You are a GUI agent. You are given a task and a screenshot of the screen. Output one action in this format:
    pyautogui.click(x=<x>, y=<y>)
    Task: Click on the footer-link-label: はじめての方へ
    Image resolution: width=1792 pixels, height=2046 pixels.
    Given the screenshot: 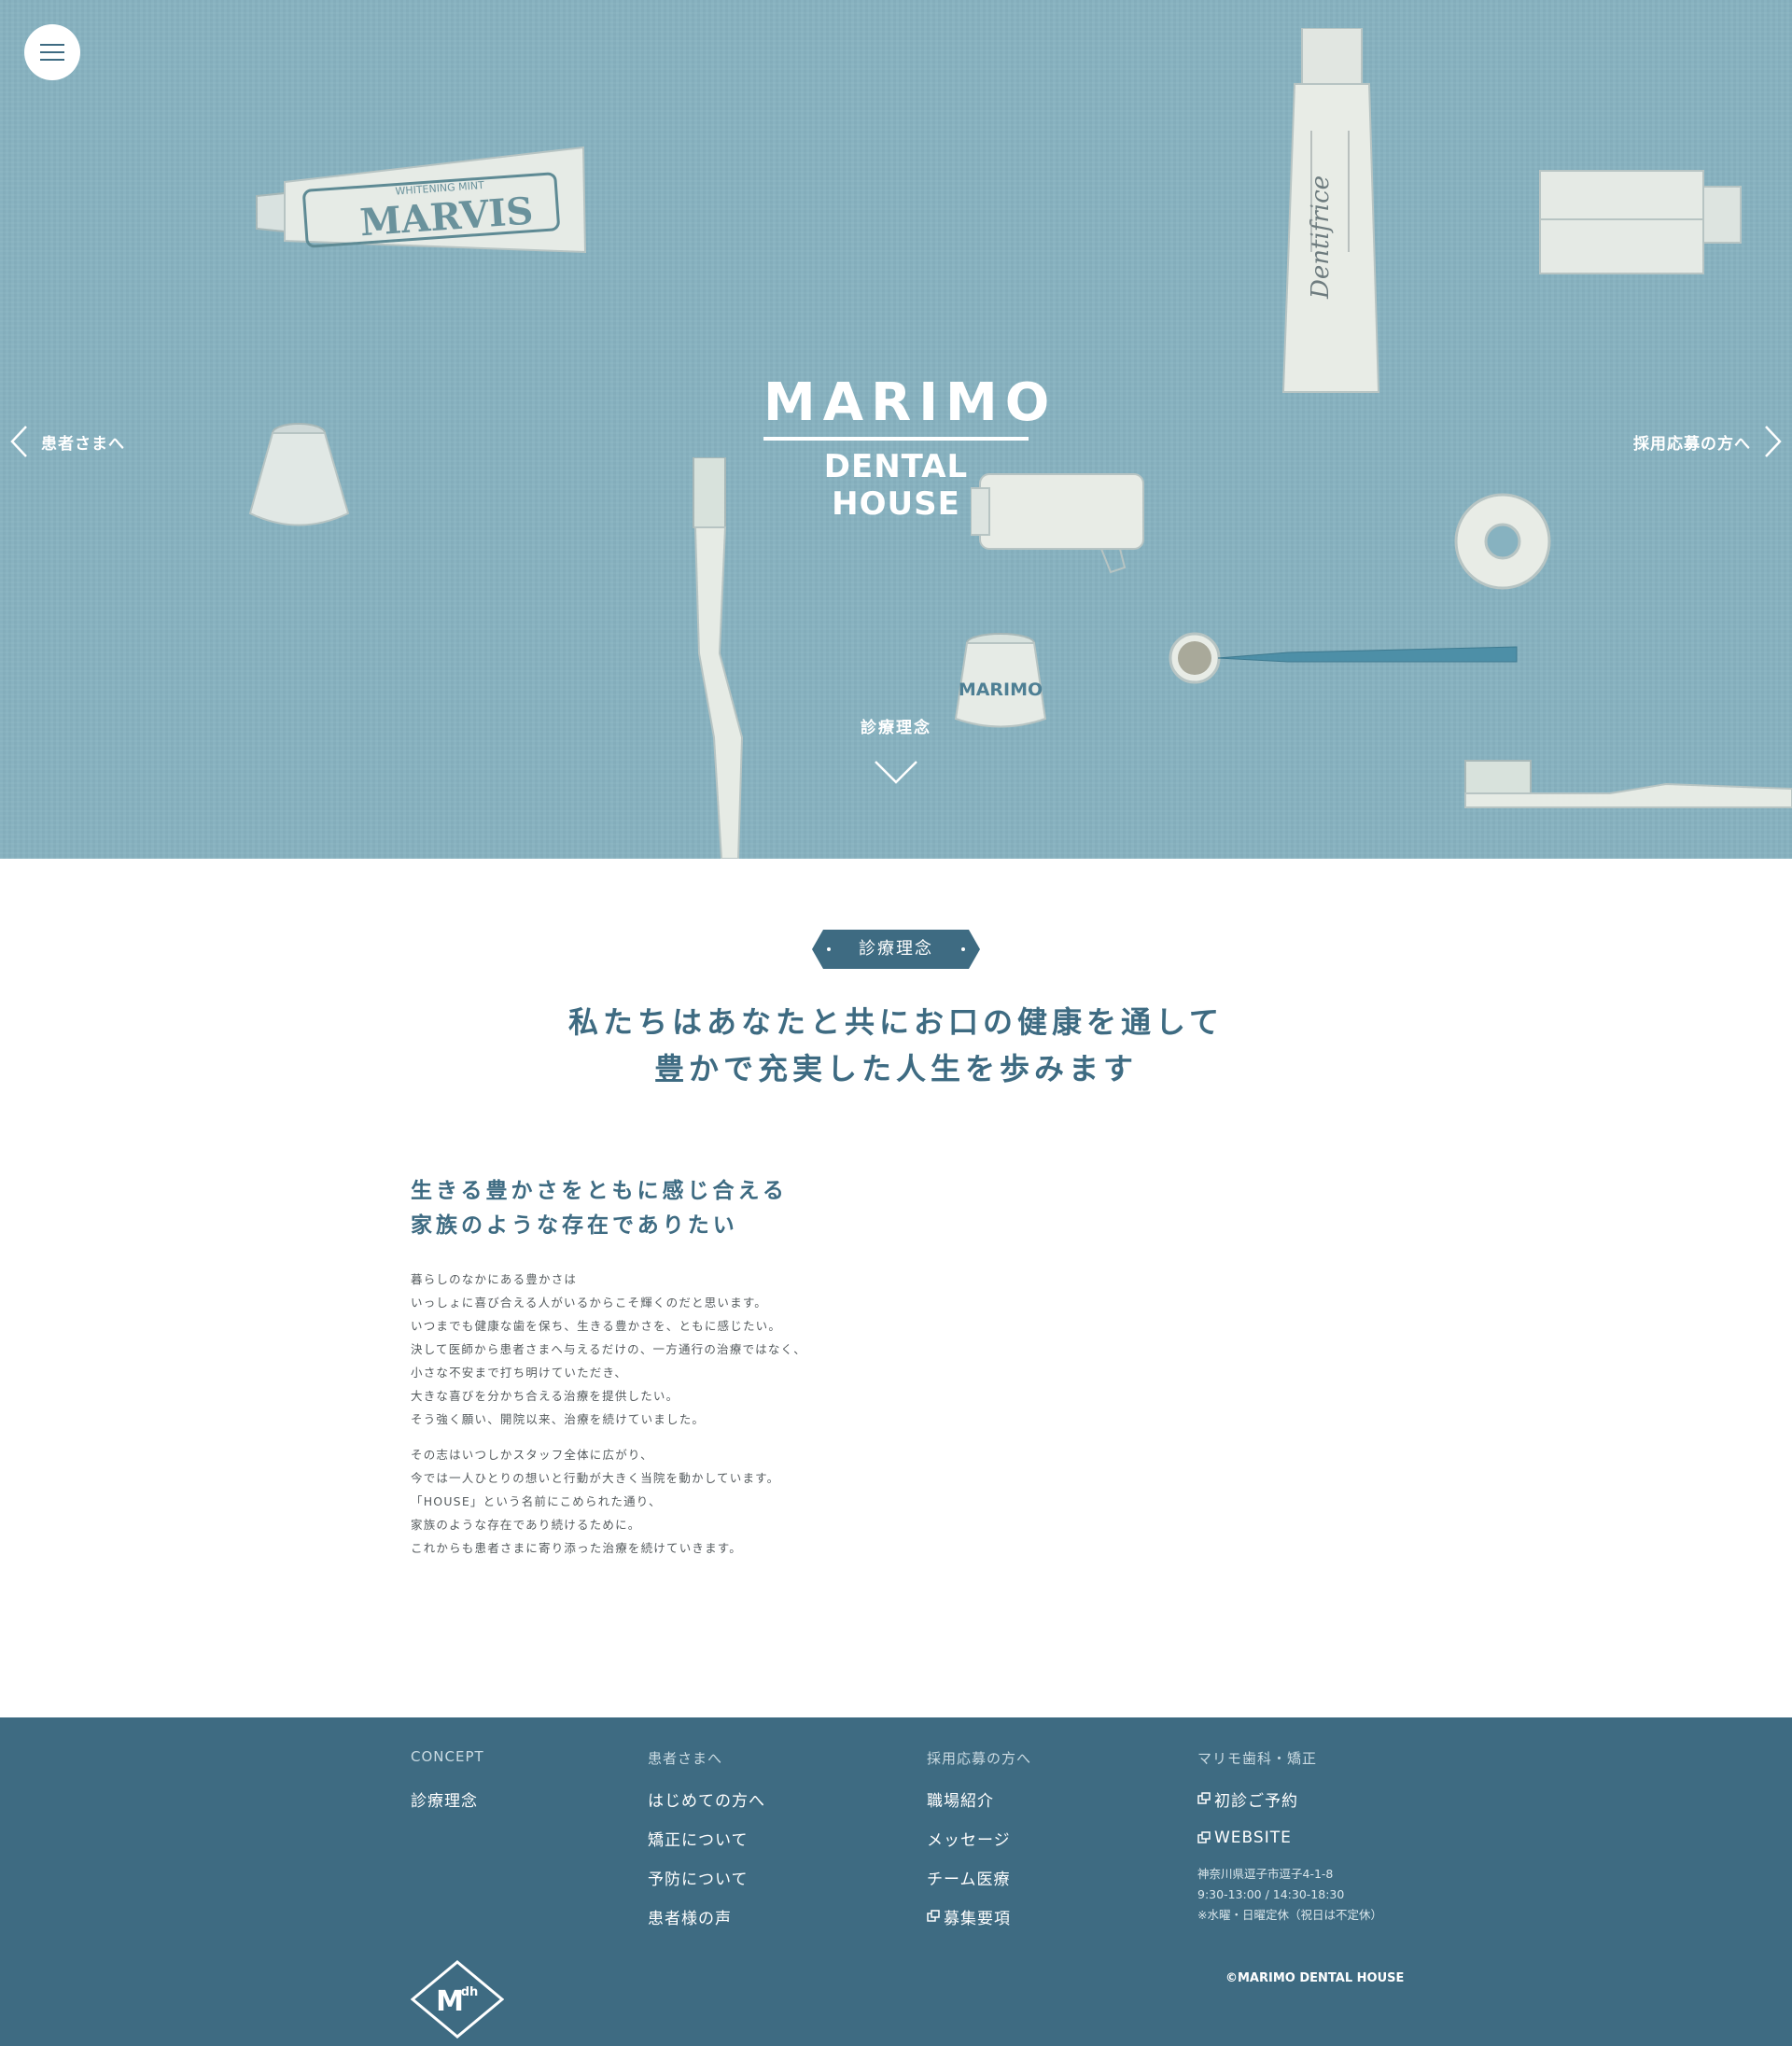 What is the action you would take?
    pyautogui.click(x=706, y=1801)
    